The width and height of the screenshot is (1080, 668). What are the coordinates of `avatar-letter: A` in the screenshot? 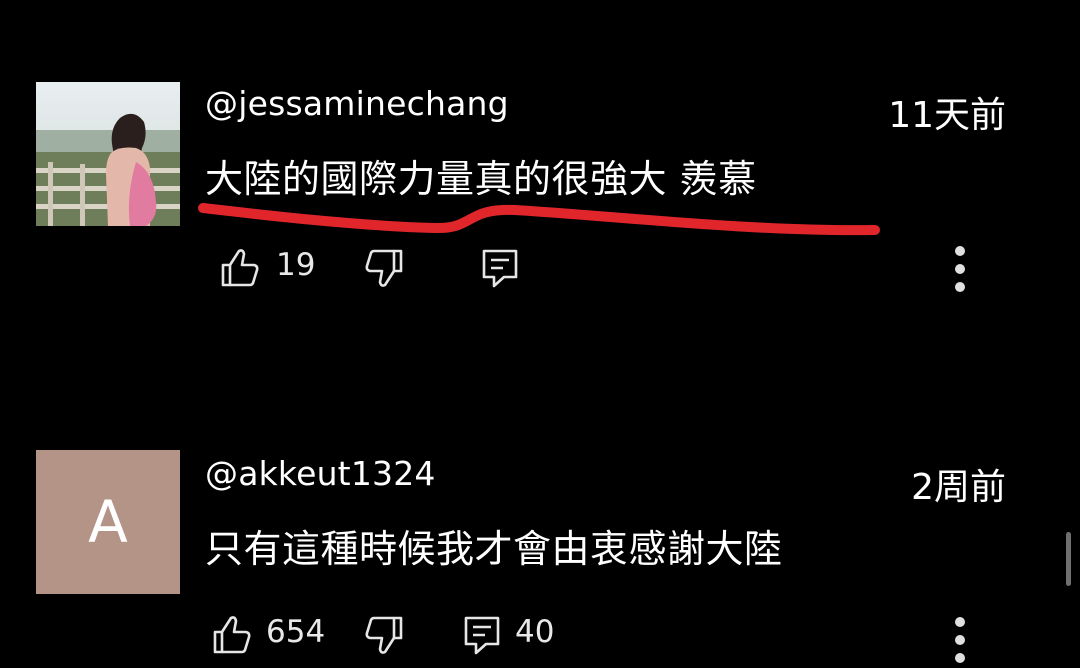 It's located at (108, 522).